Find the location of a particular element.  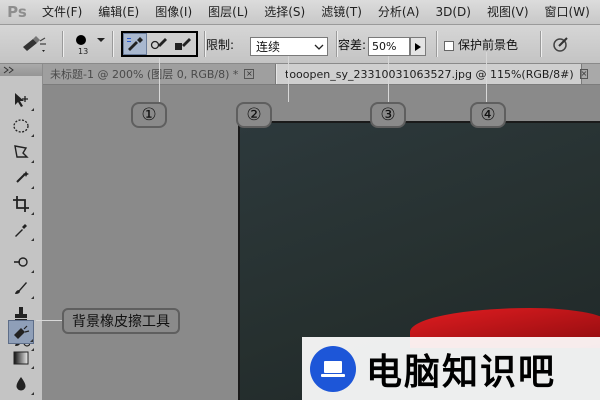

brush-size: 13 is located at coordinates (83, 51).